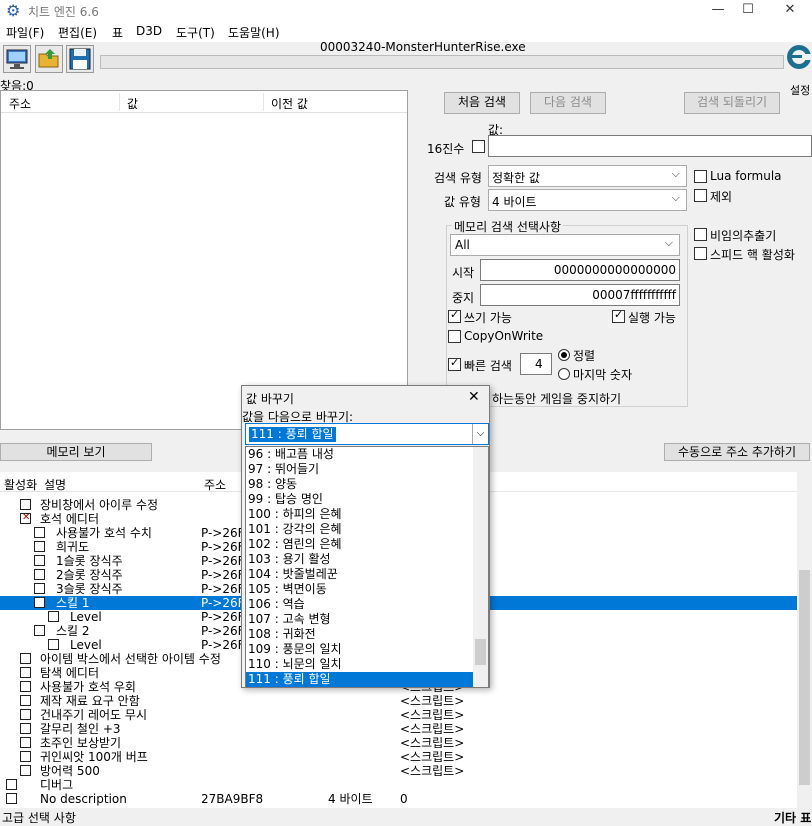  What do you see at coordinates (454, 363) in the screenshot?
I see `fast-scan-checkbox` at bounding box center [454, 363].